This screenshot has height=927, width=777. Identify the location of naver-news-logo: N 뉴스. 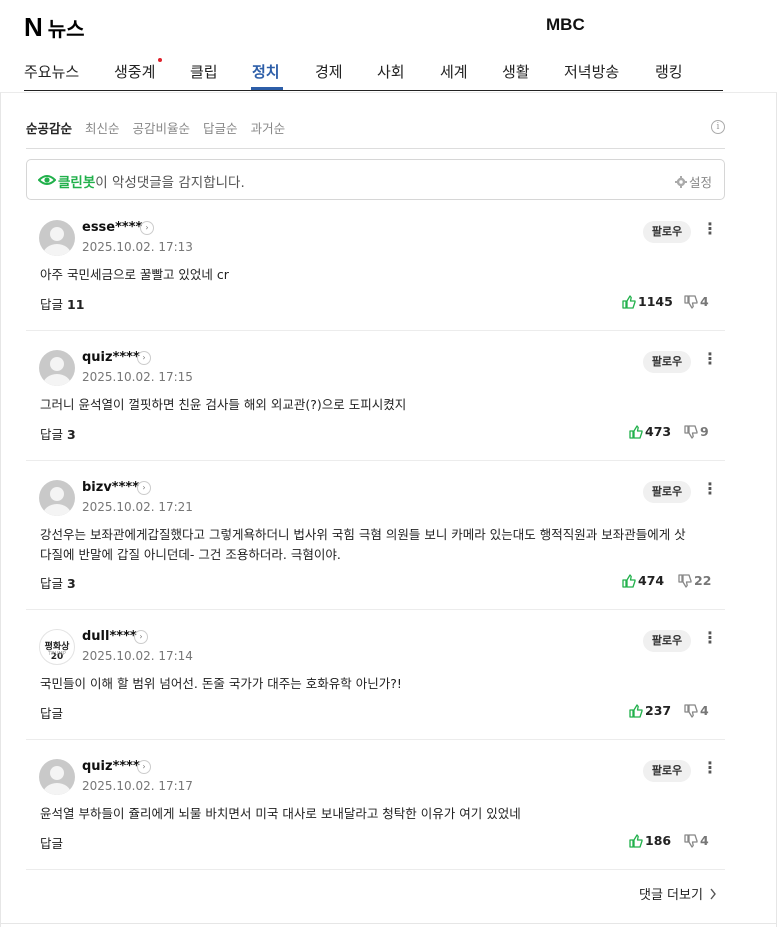
(54, 27).